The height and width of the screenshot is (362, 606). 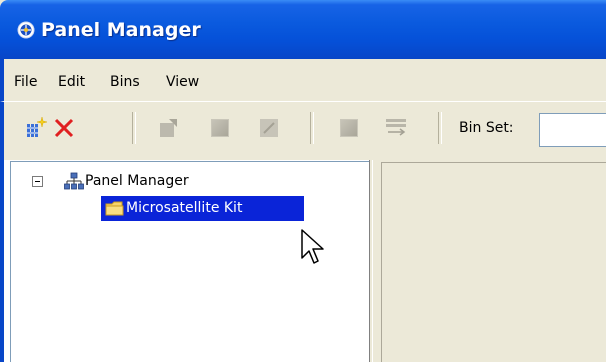 I want to click on new-panel-button, so click(x=36, y=128).